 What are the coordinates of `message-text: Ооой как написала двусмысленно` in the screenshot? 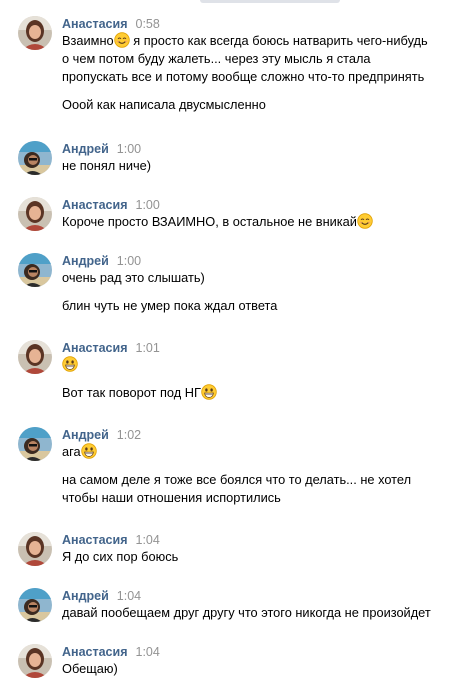 It's located at (164, 105).